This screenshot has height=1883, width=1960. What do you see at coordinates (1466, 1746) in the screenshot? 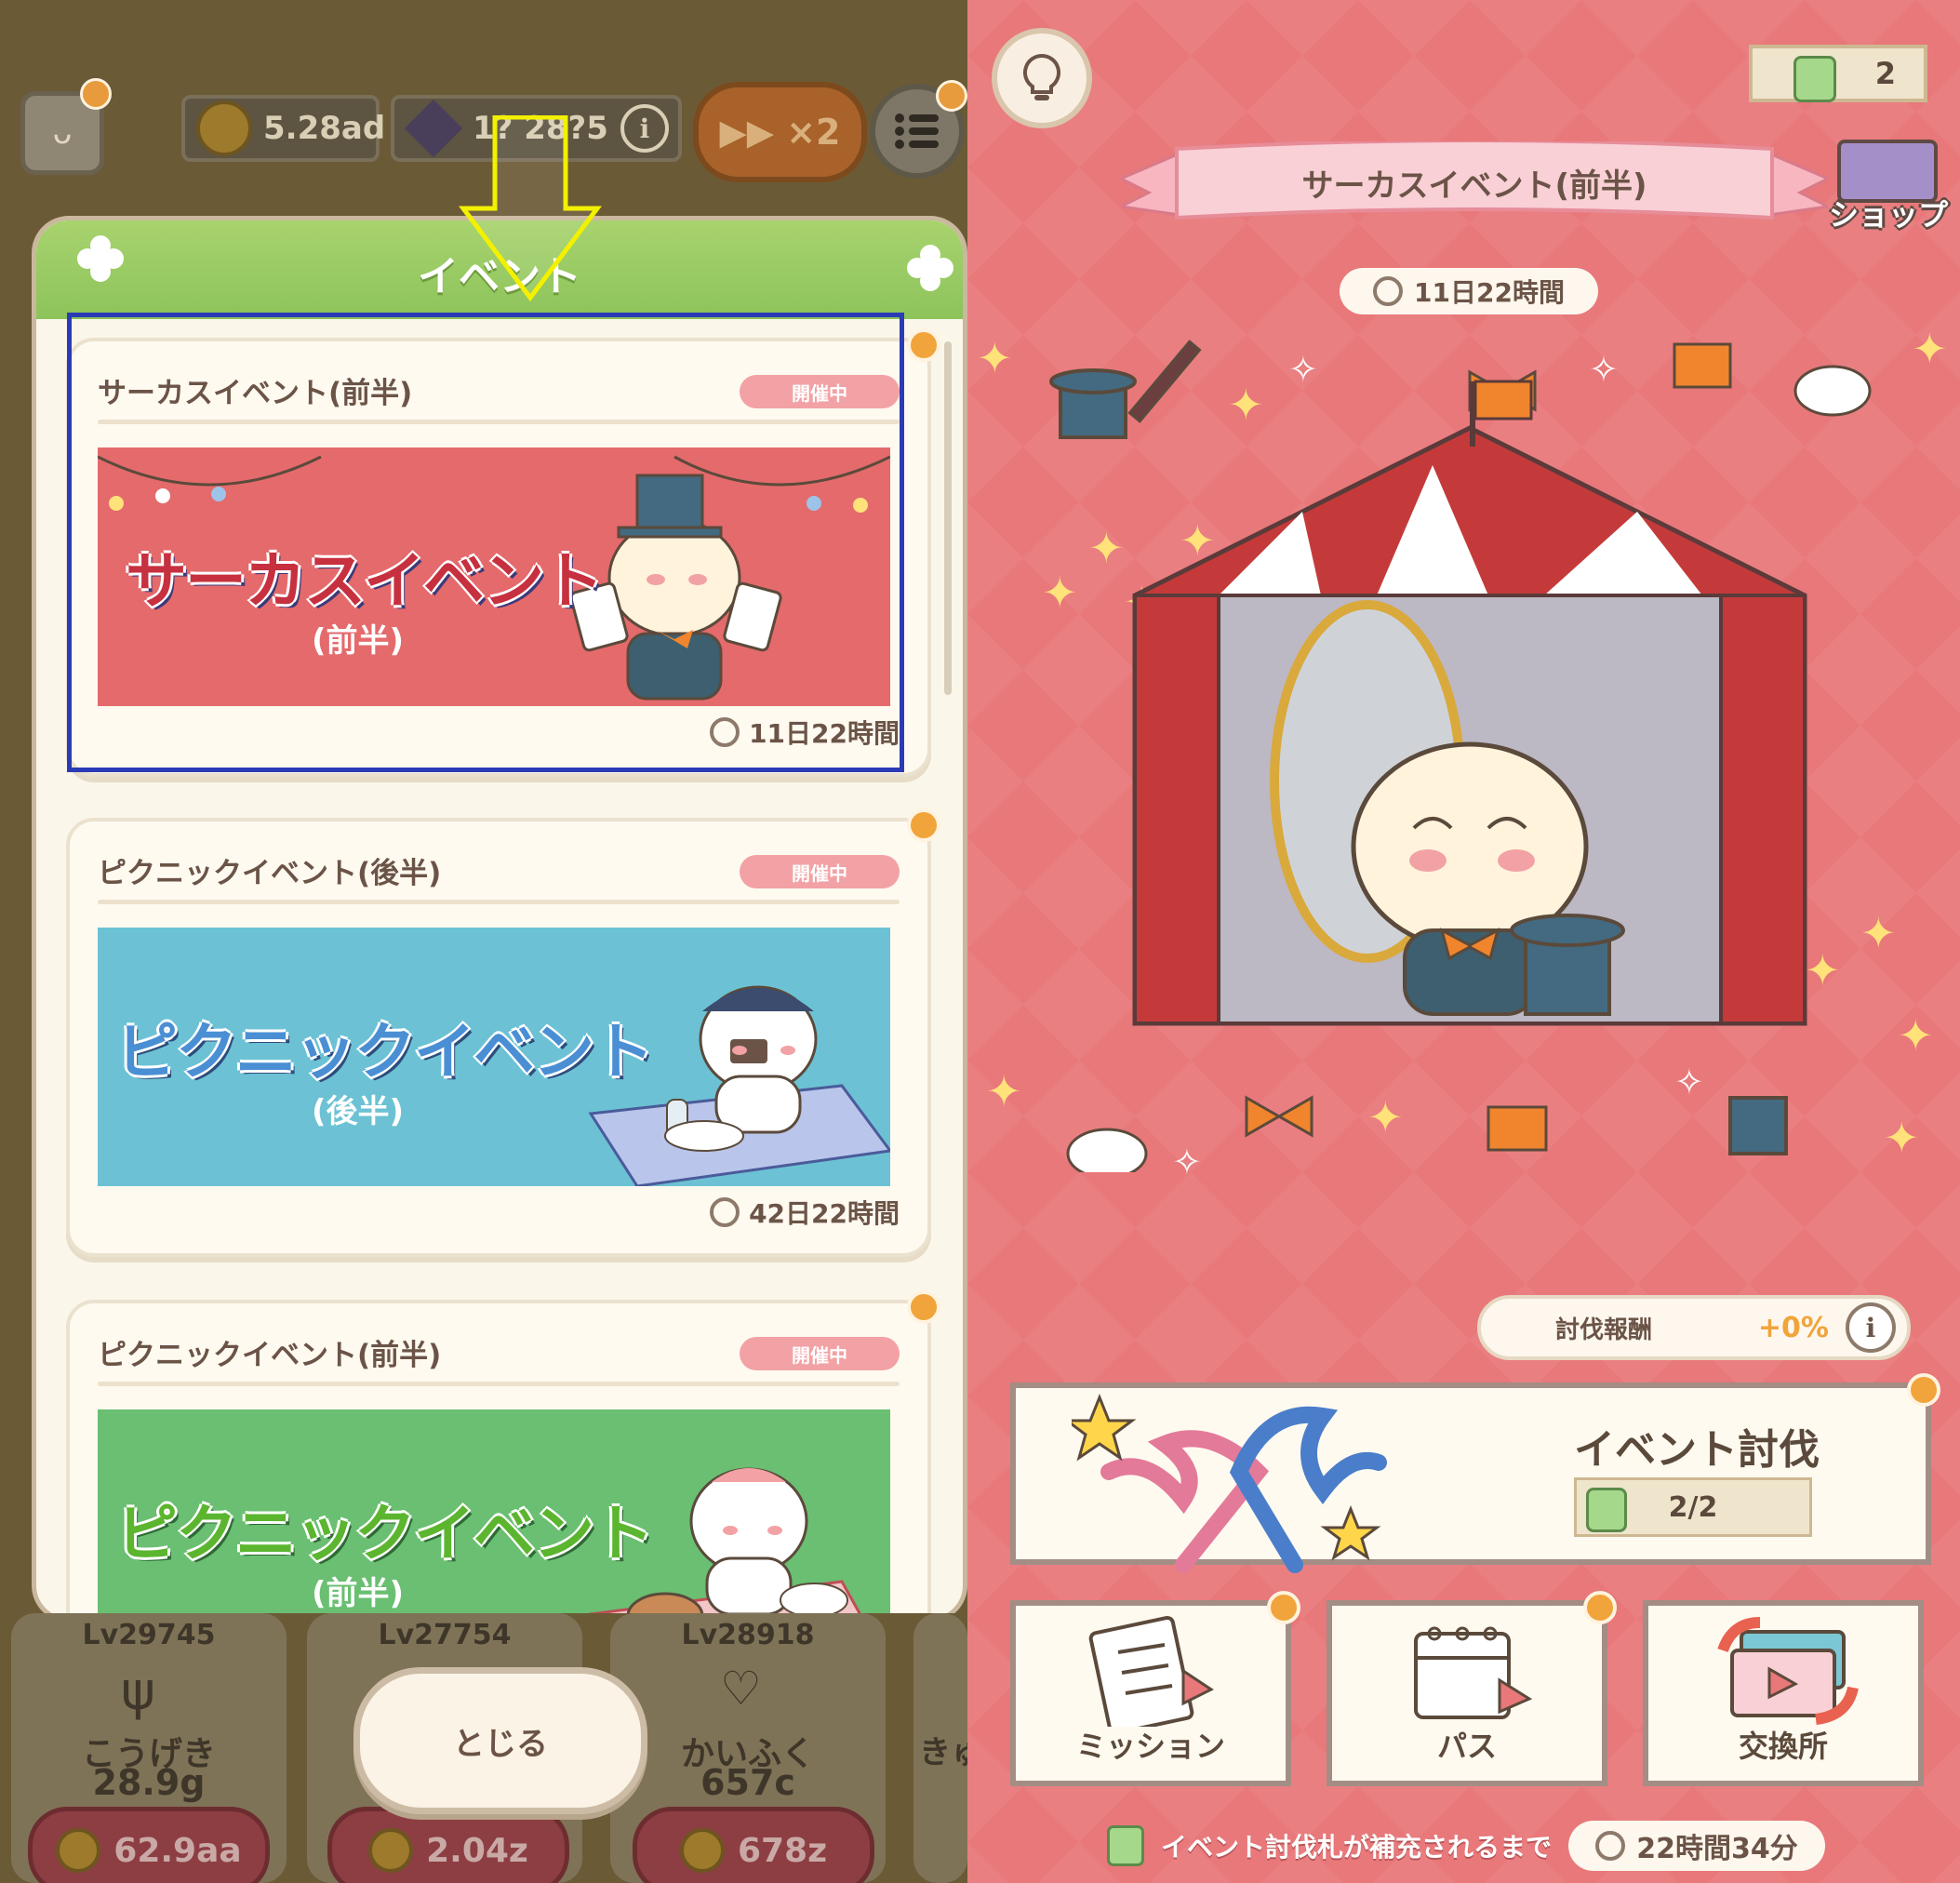
I see `menu-label: パス` at bounding box center [1466, 1746].